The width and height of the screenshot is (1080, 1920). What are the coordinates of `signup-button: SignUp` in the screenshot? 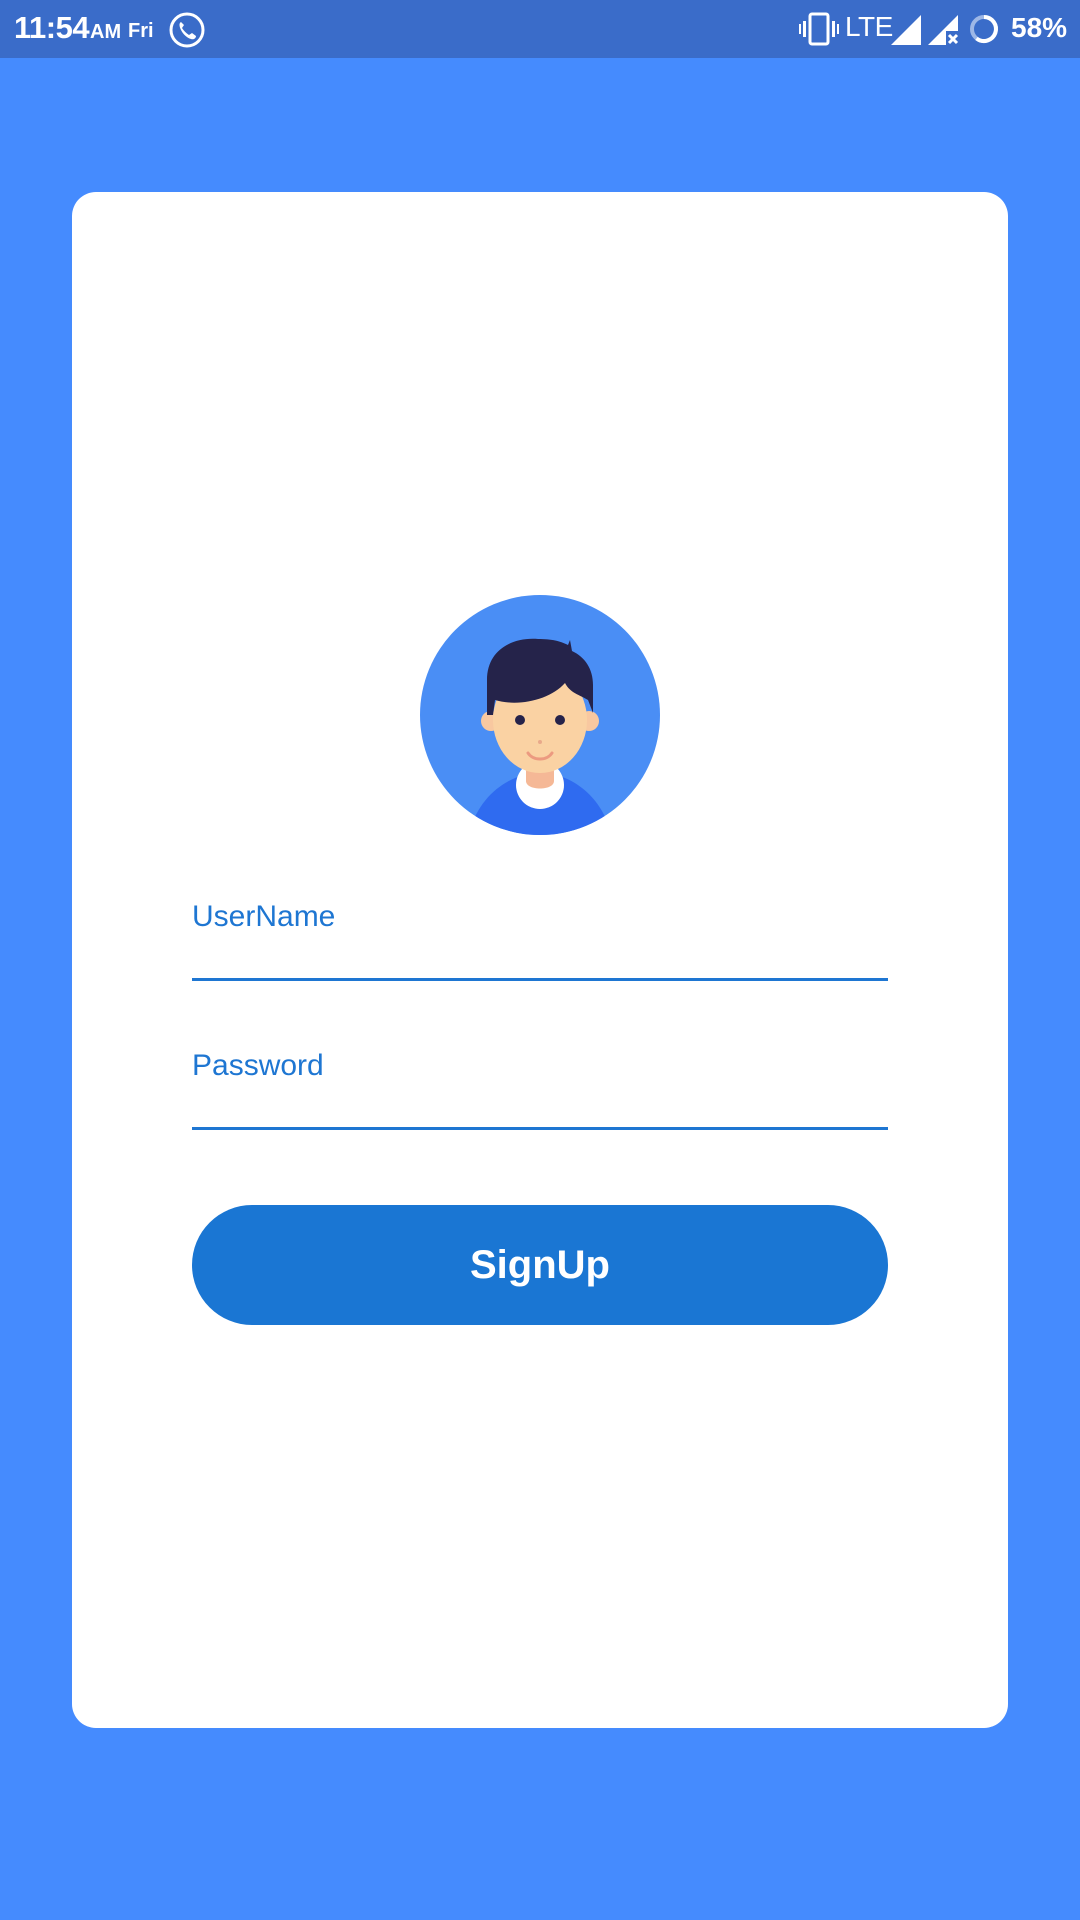 It's located at (540, 1265).